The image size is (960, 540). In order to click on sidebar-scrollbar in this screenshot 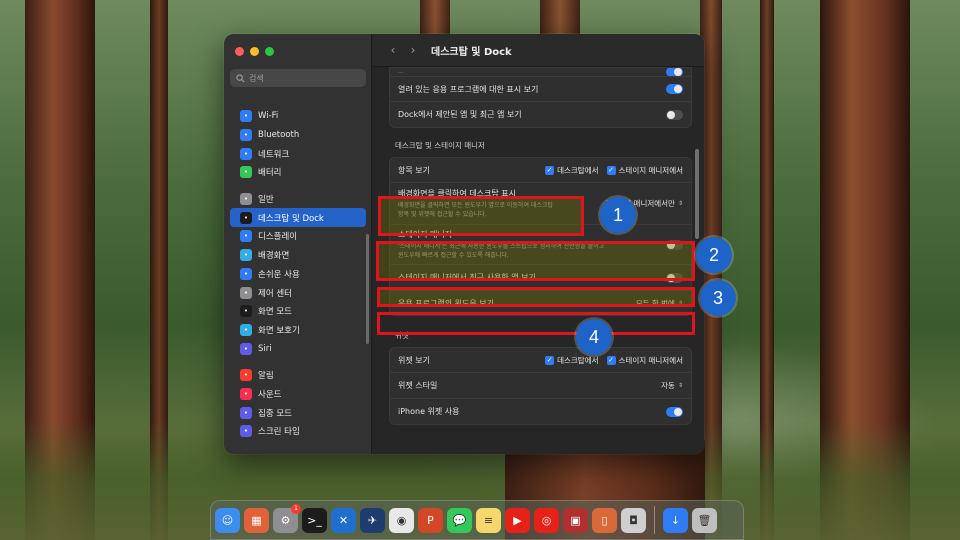, I will do `click(367, 289)`.